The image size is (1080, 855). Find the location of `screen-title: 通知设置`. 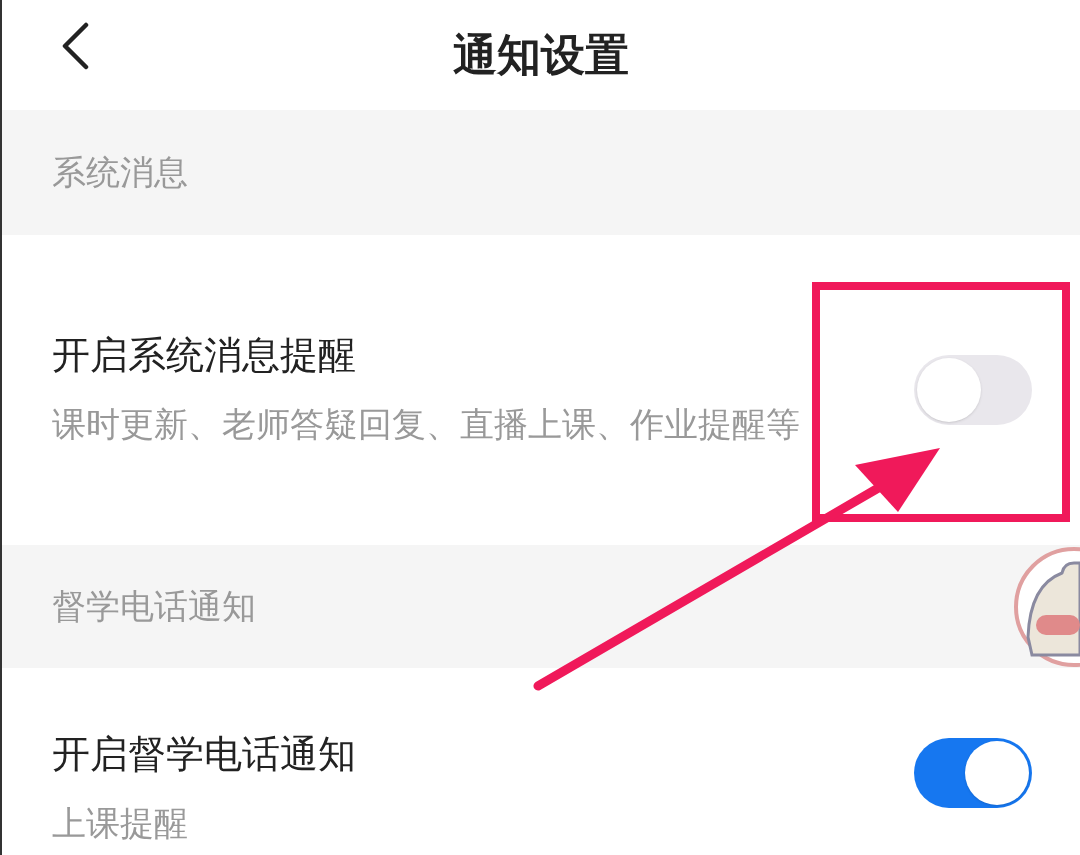

screen-title: 通知设置 is located at coordinates (541, 55).